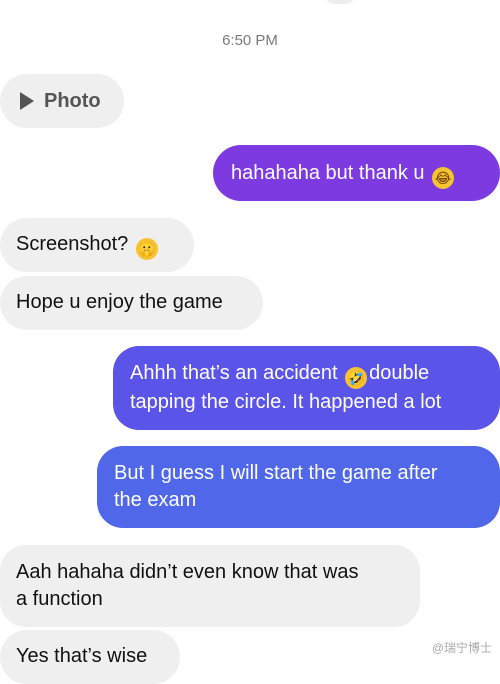  I want to click on message-line: But I guess I will start the game after, so click(276, 473).